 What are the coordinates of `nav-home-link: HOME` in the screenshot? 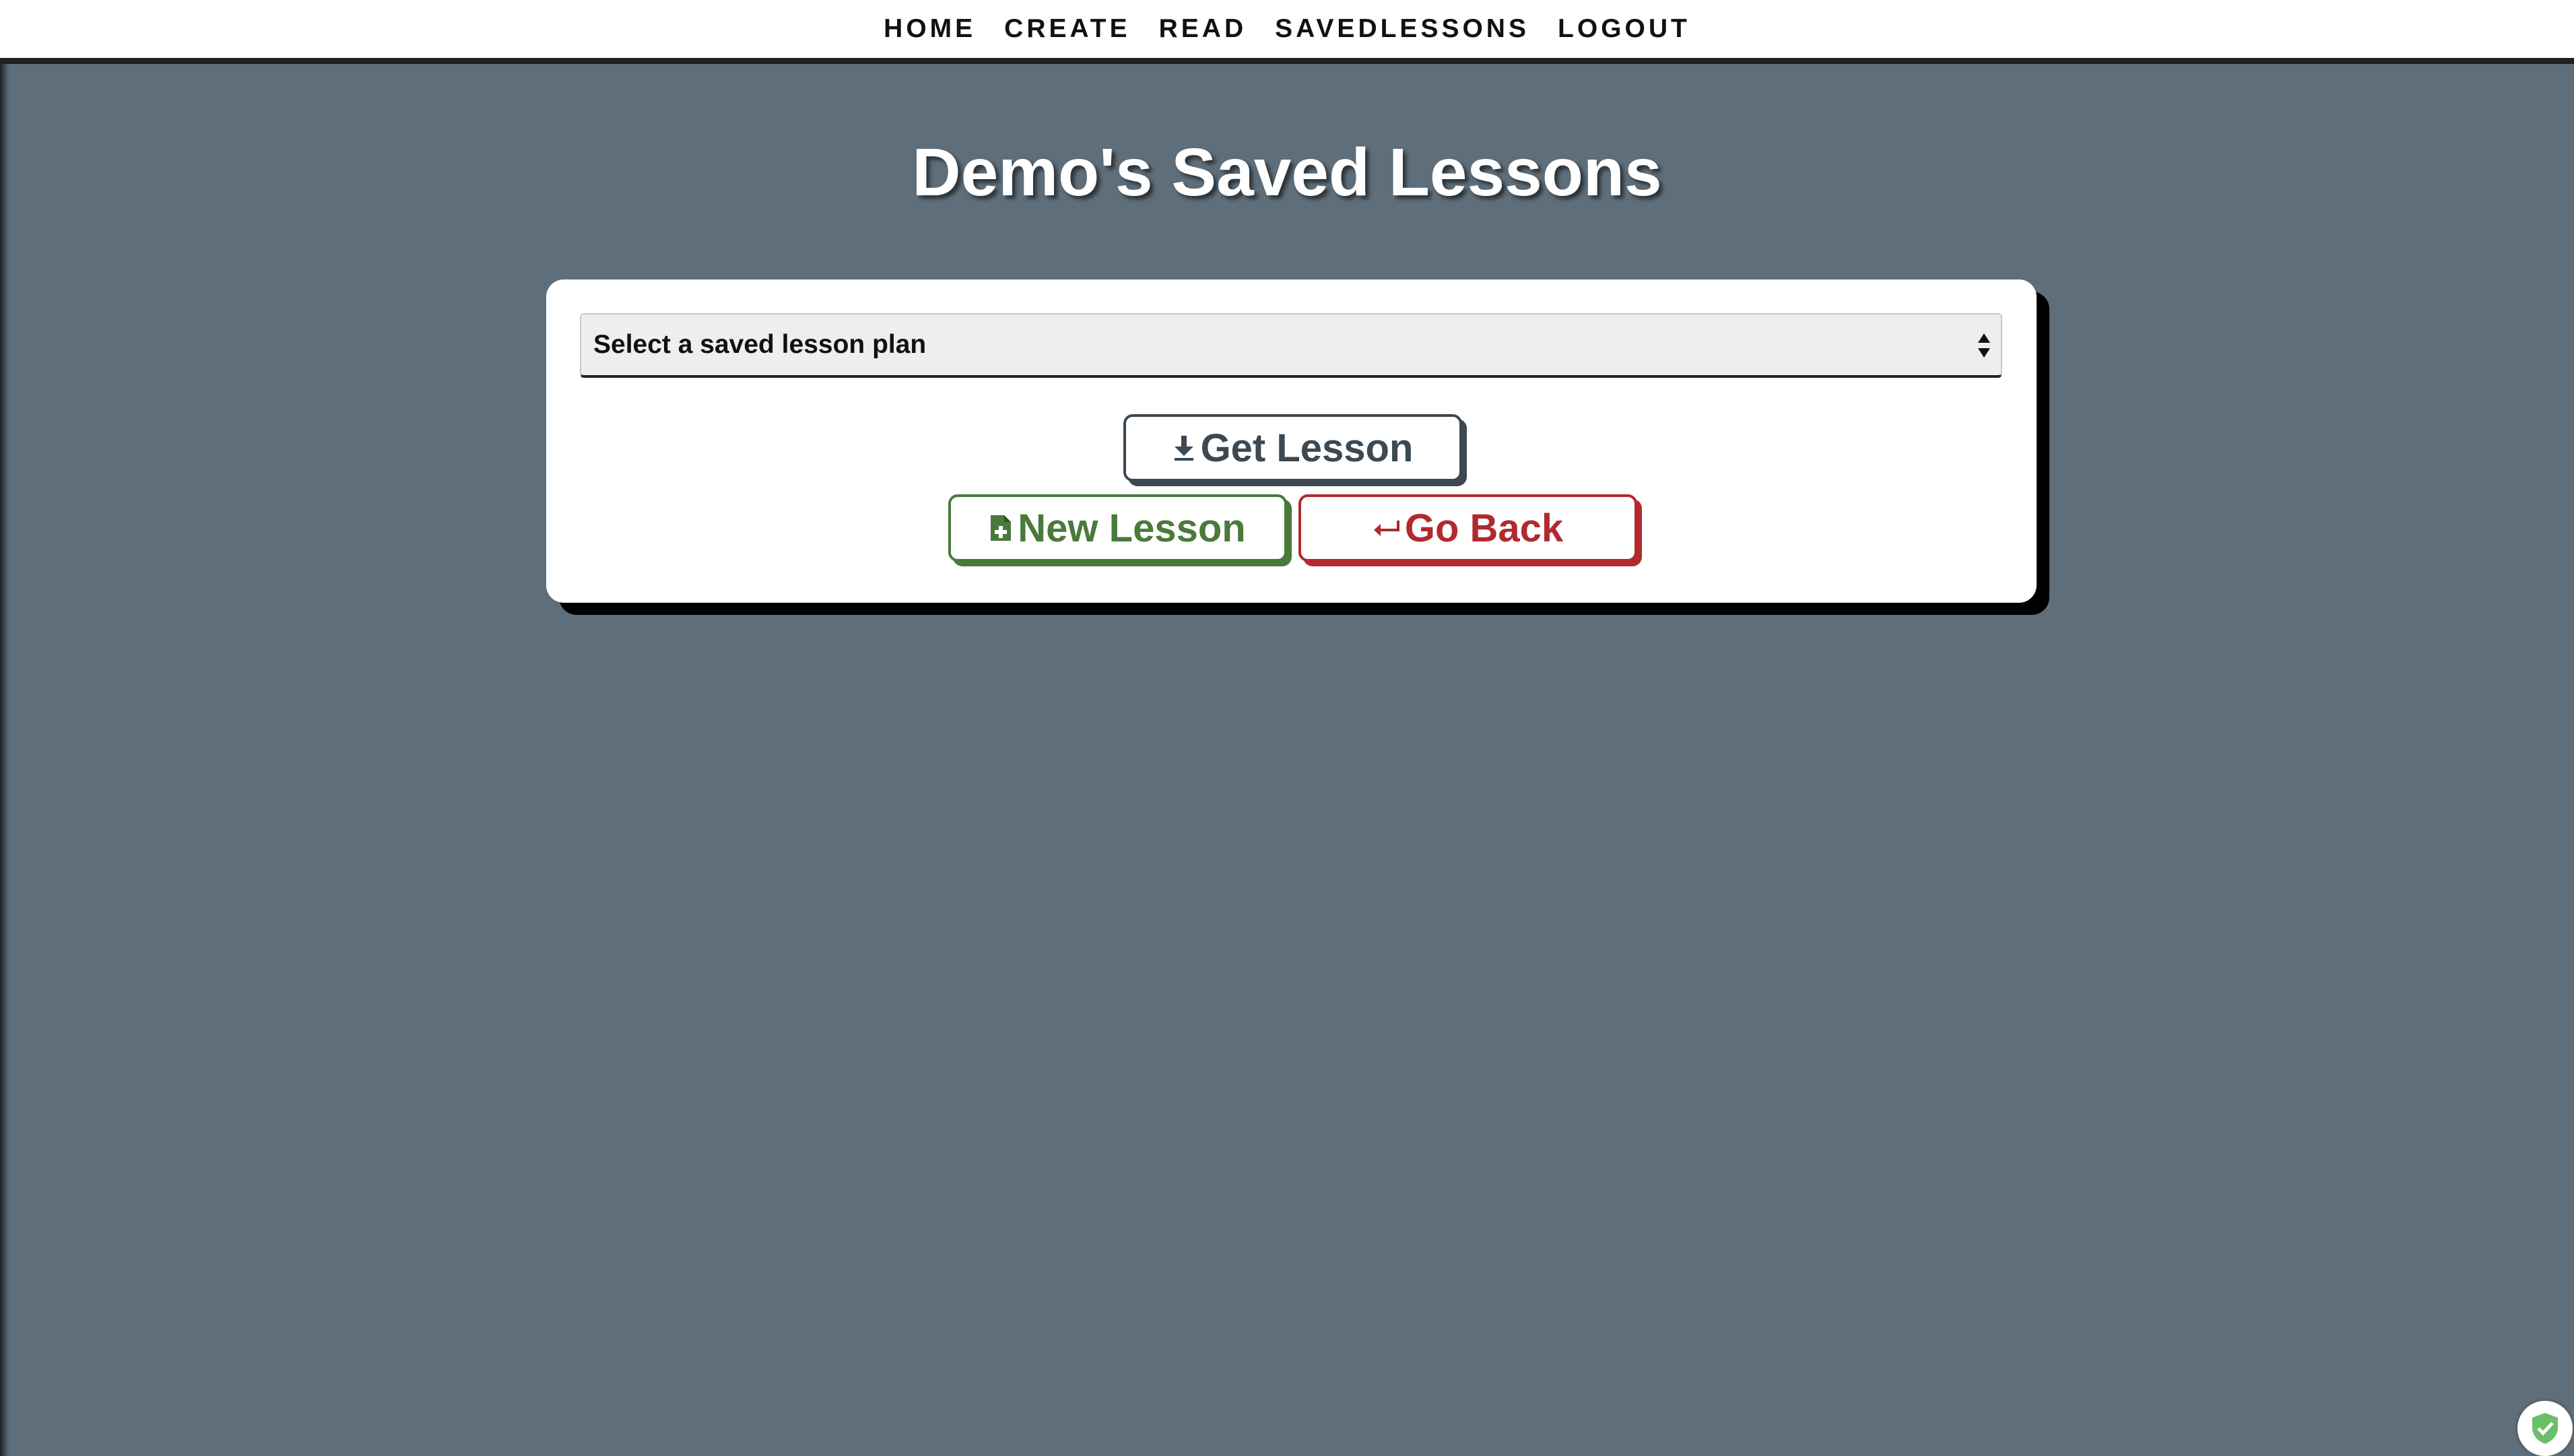 It's located at (930, 29).